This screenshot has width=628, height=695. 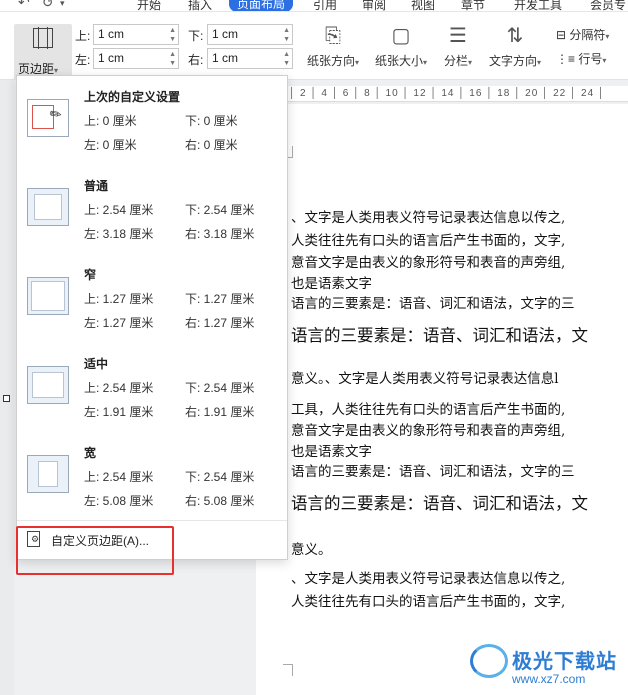 I want to click on preset-left: 左: 5.08 厘米, so click(x=119, y=501).